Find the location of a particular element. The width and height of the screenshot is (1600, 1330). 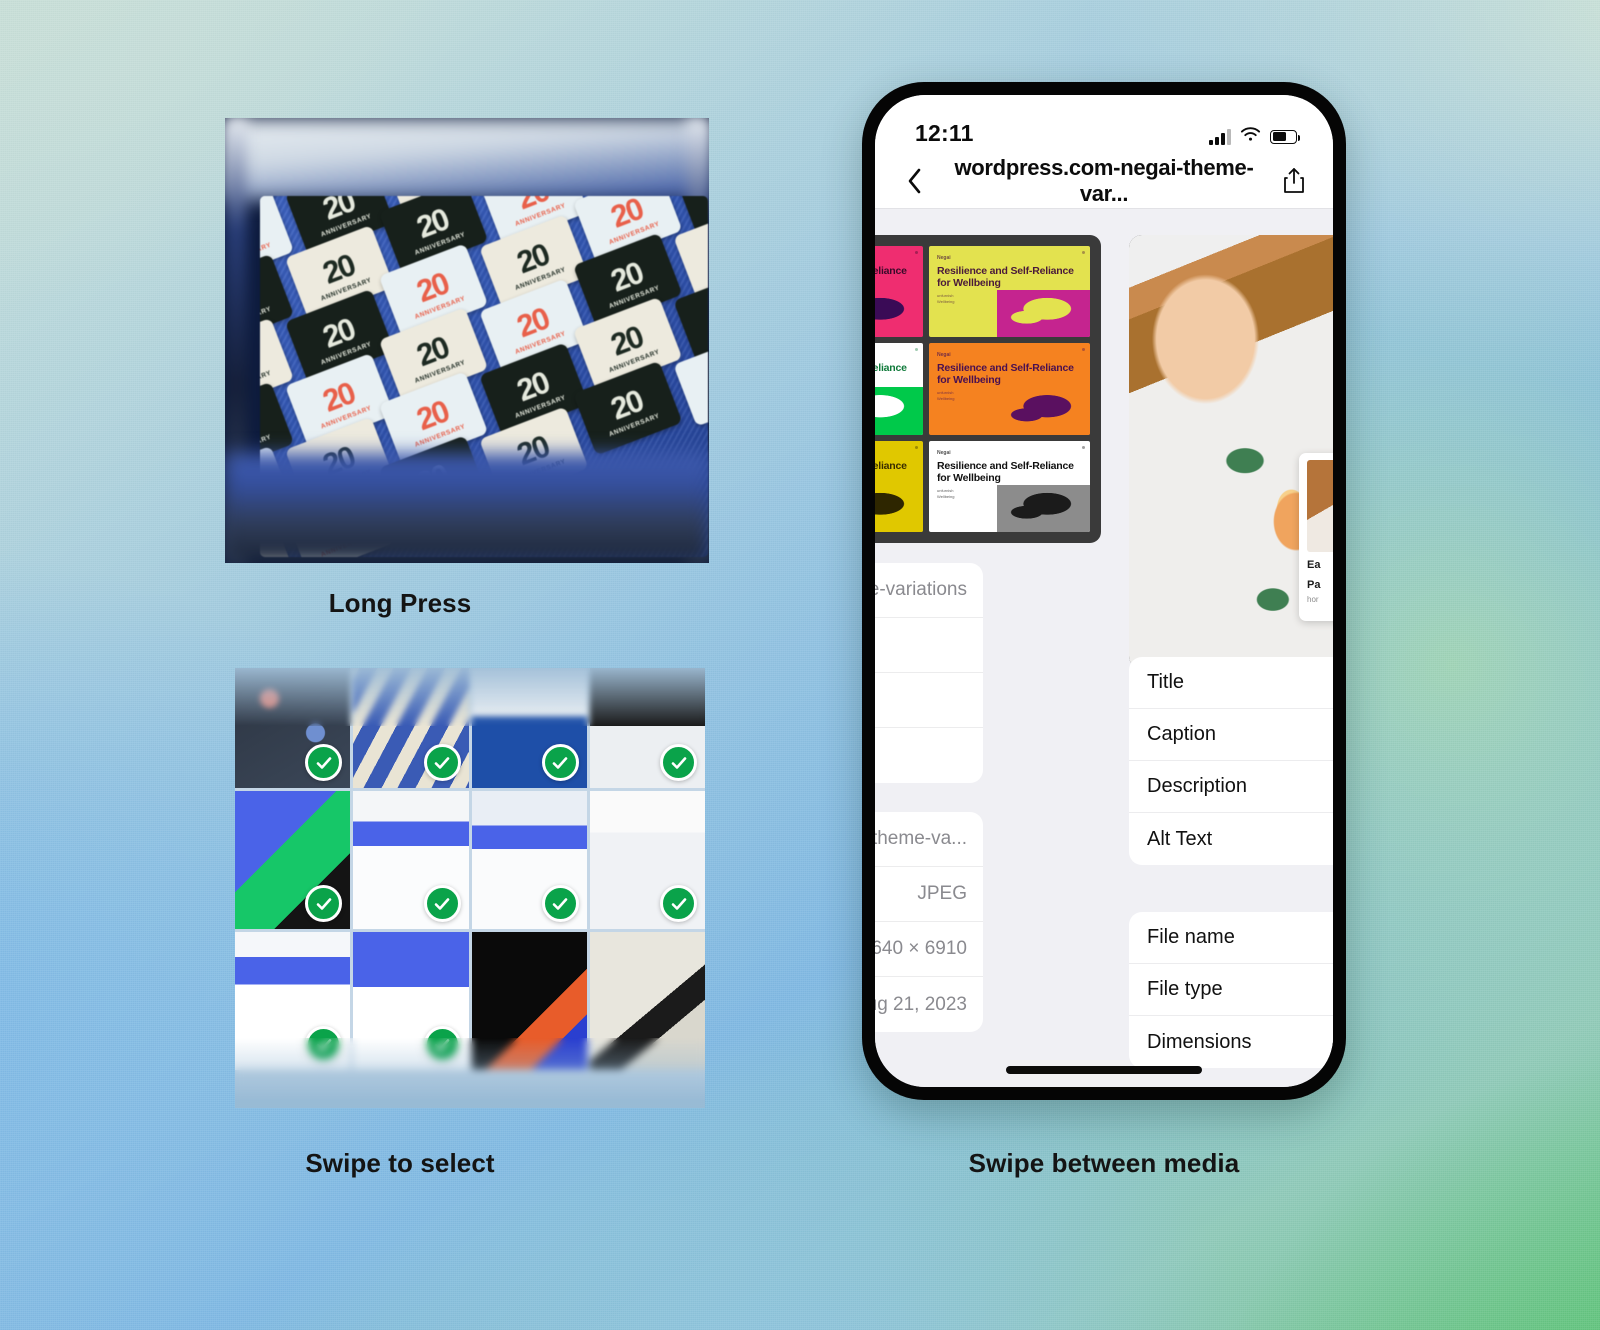

photo-blur-bottom is located at coordinates (467, 508).